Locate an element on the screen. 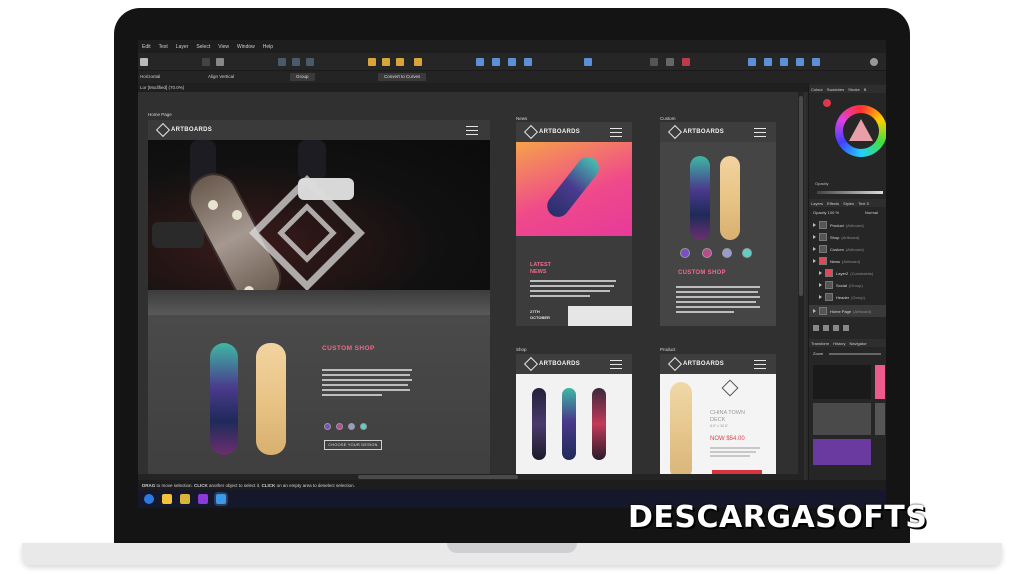 This screenshot has width=1024, height=576. flip-vertical-icon is located at coordinates (670, 62).